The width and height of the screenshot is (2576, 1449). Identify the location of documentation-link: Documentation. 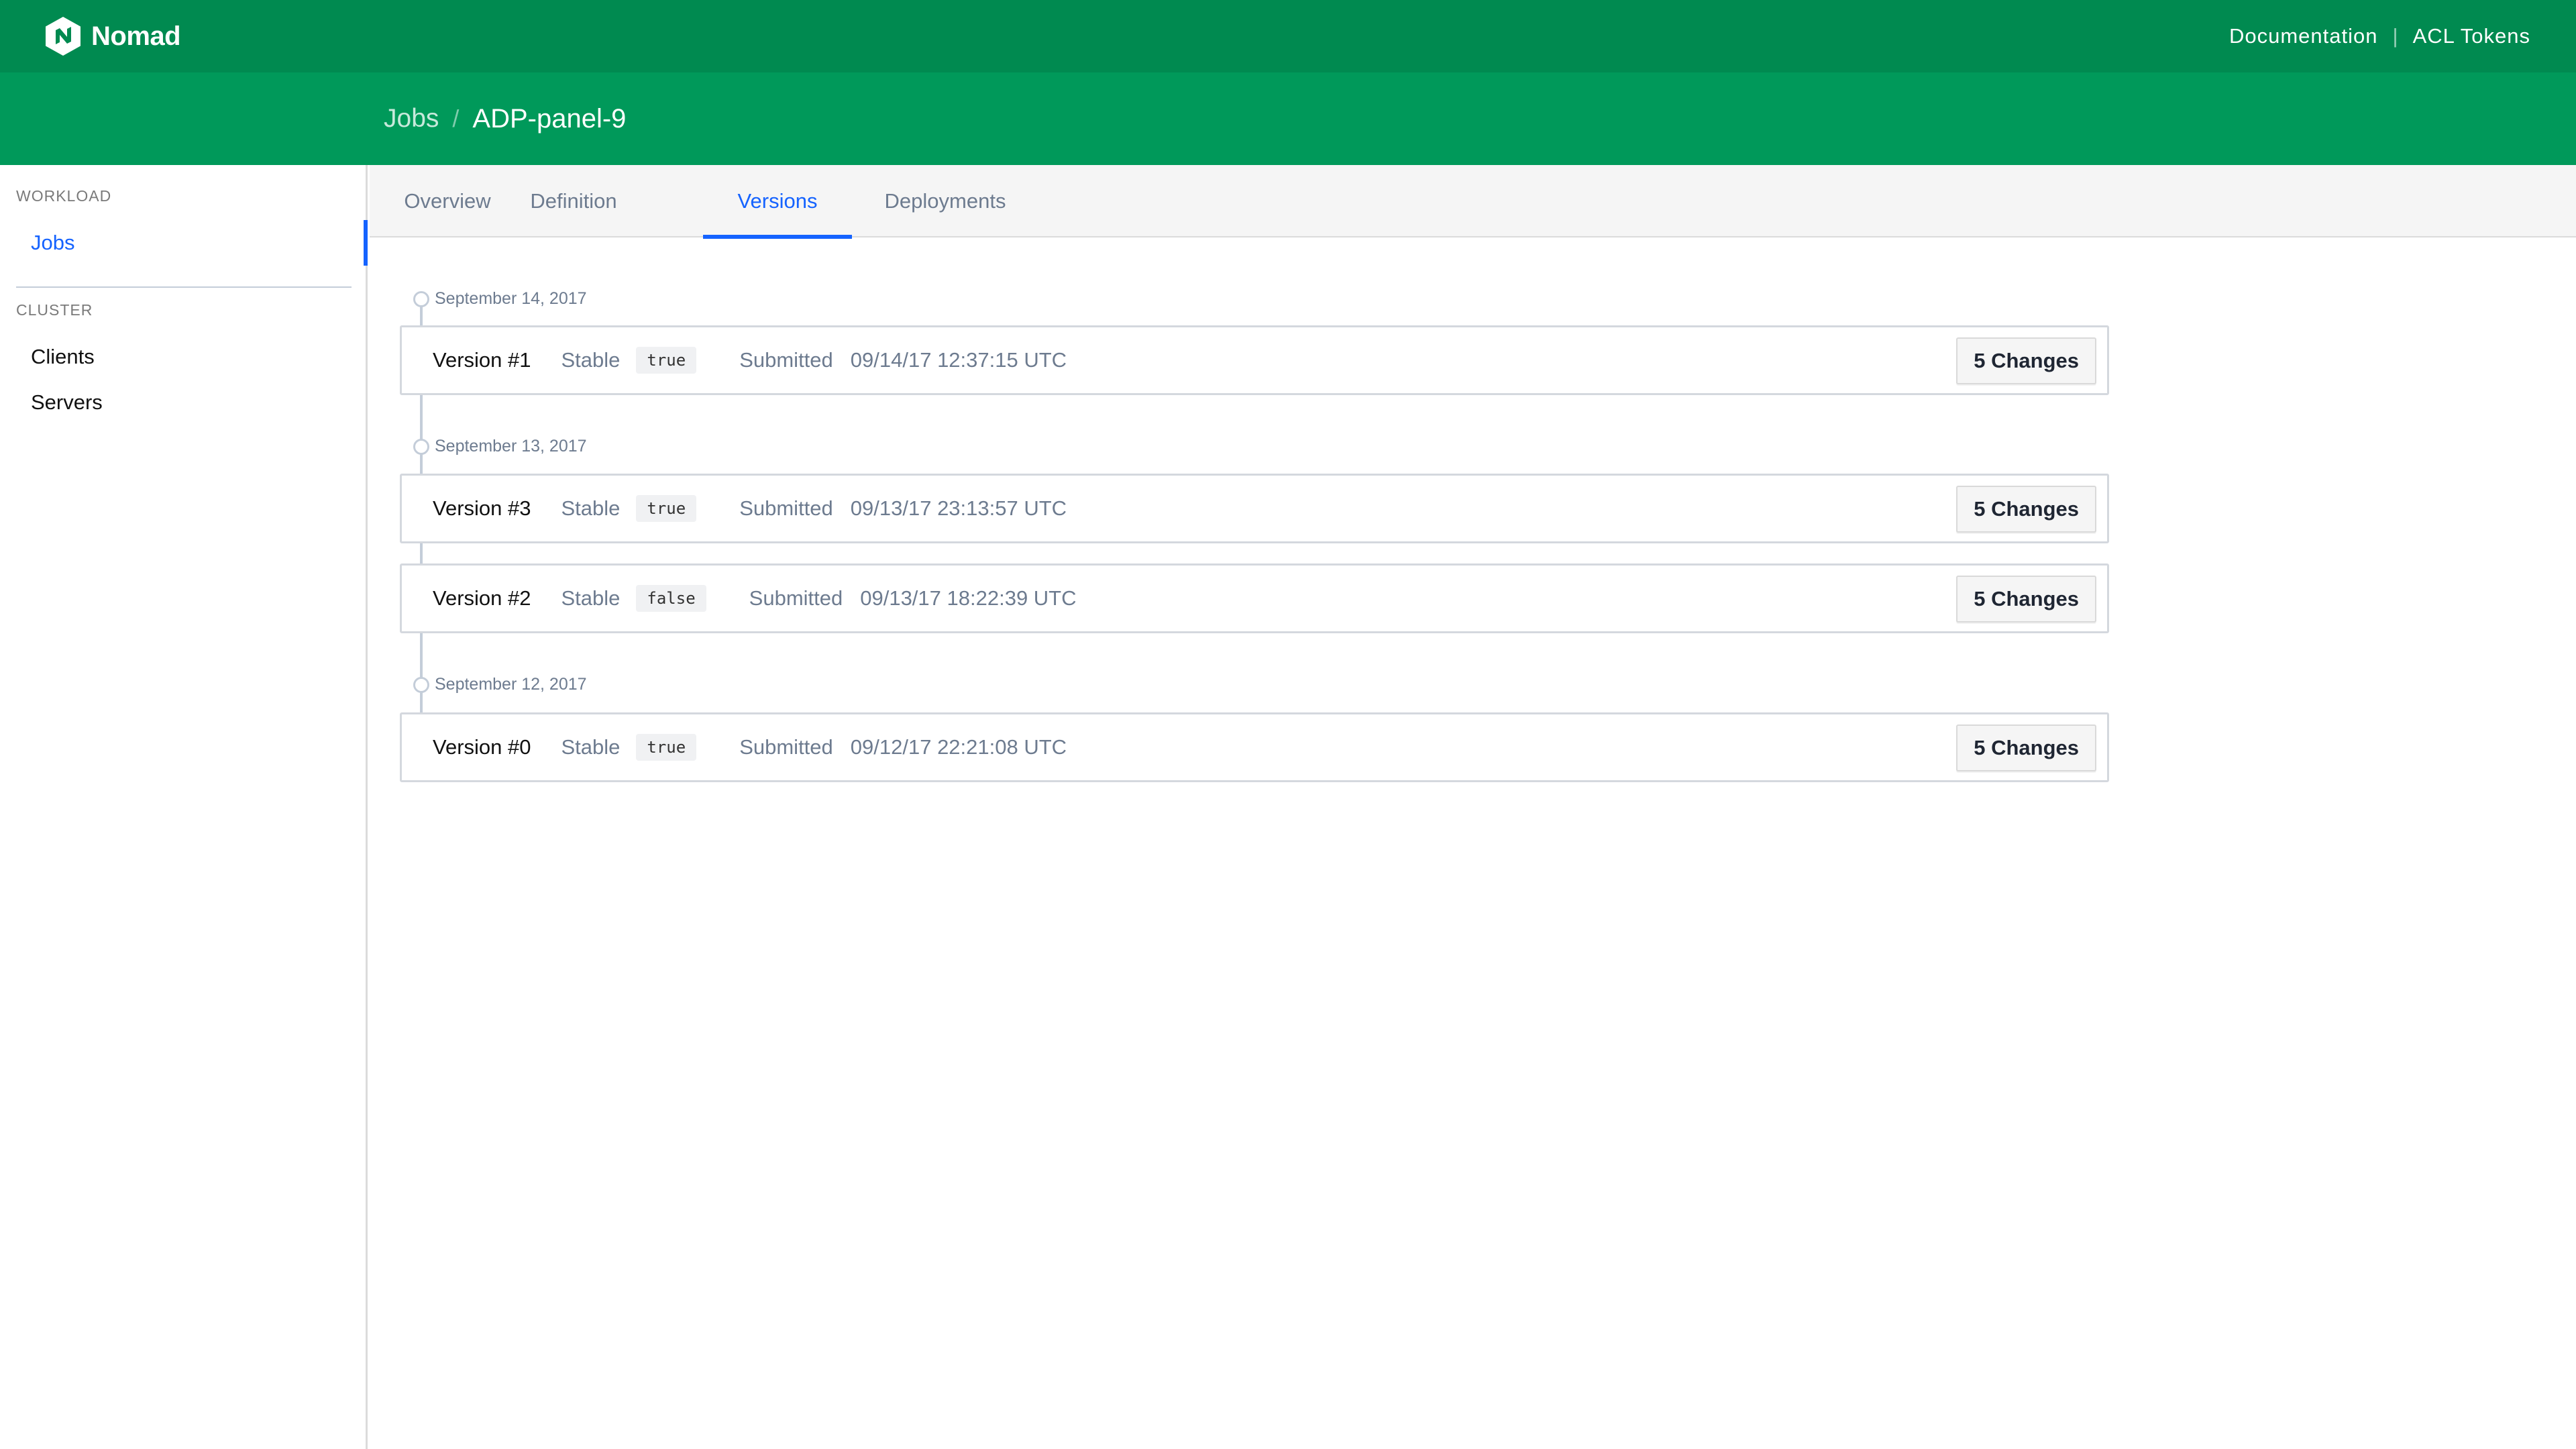
(2303, 36).